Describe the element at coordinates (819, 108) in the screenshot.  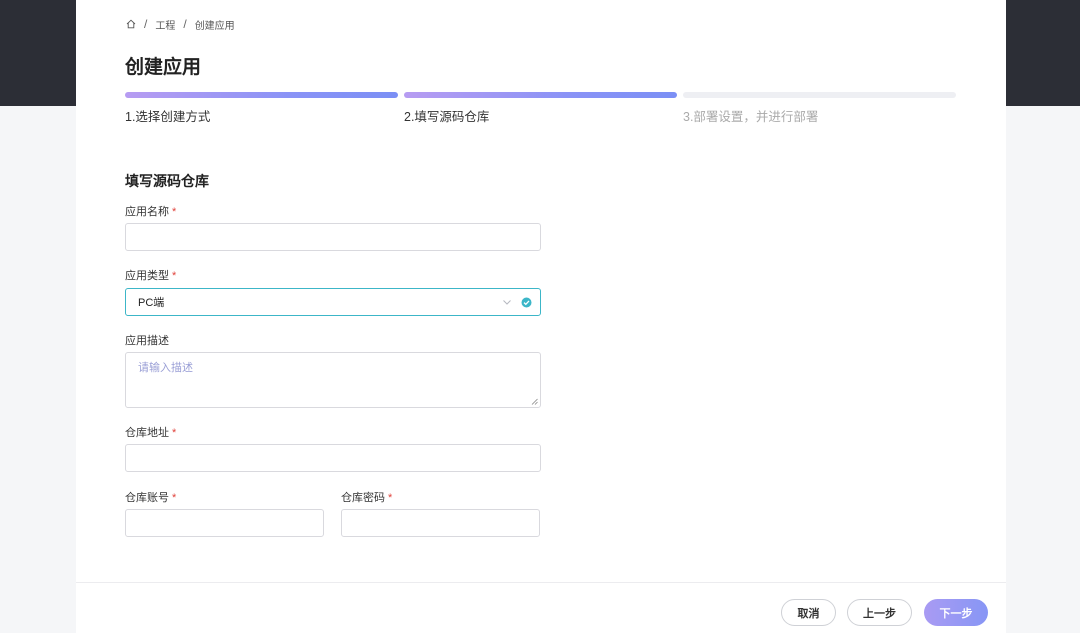
I see `step-3: 3.部署设置，并进行部署` at that location.